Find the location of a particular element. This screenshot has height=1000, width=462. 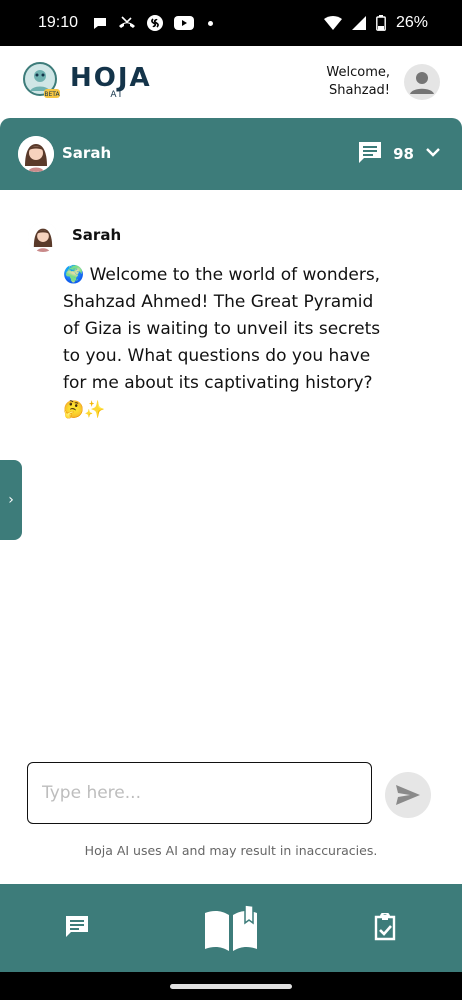

send-icon is located at coordinates (408, 795).